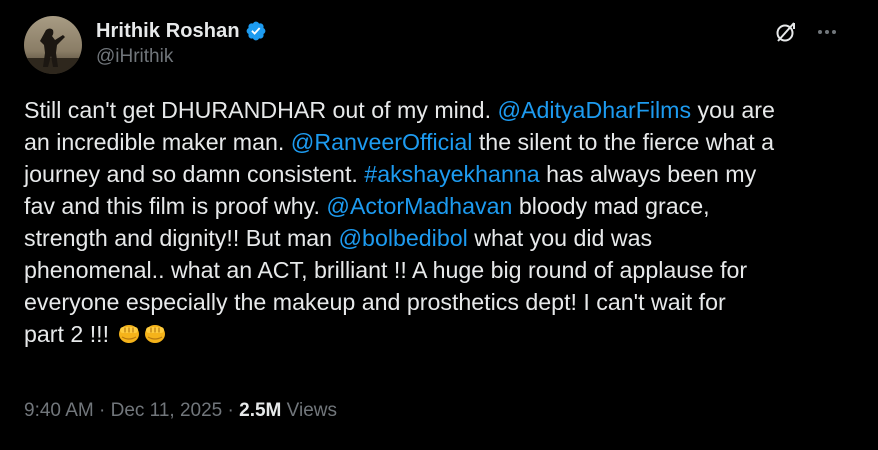  Describe the element at coordinates (806, 32) in the screenshot. I see `top-actions` at that location.